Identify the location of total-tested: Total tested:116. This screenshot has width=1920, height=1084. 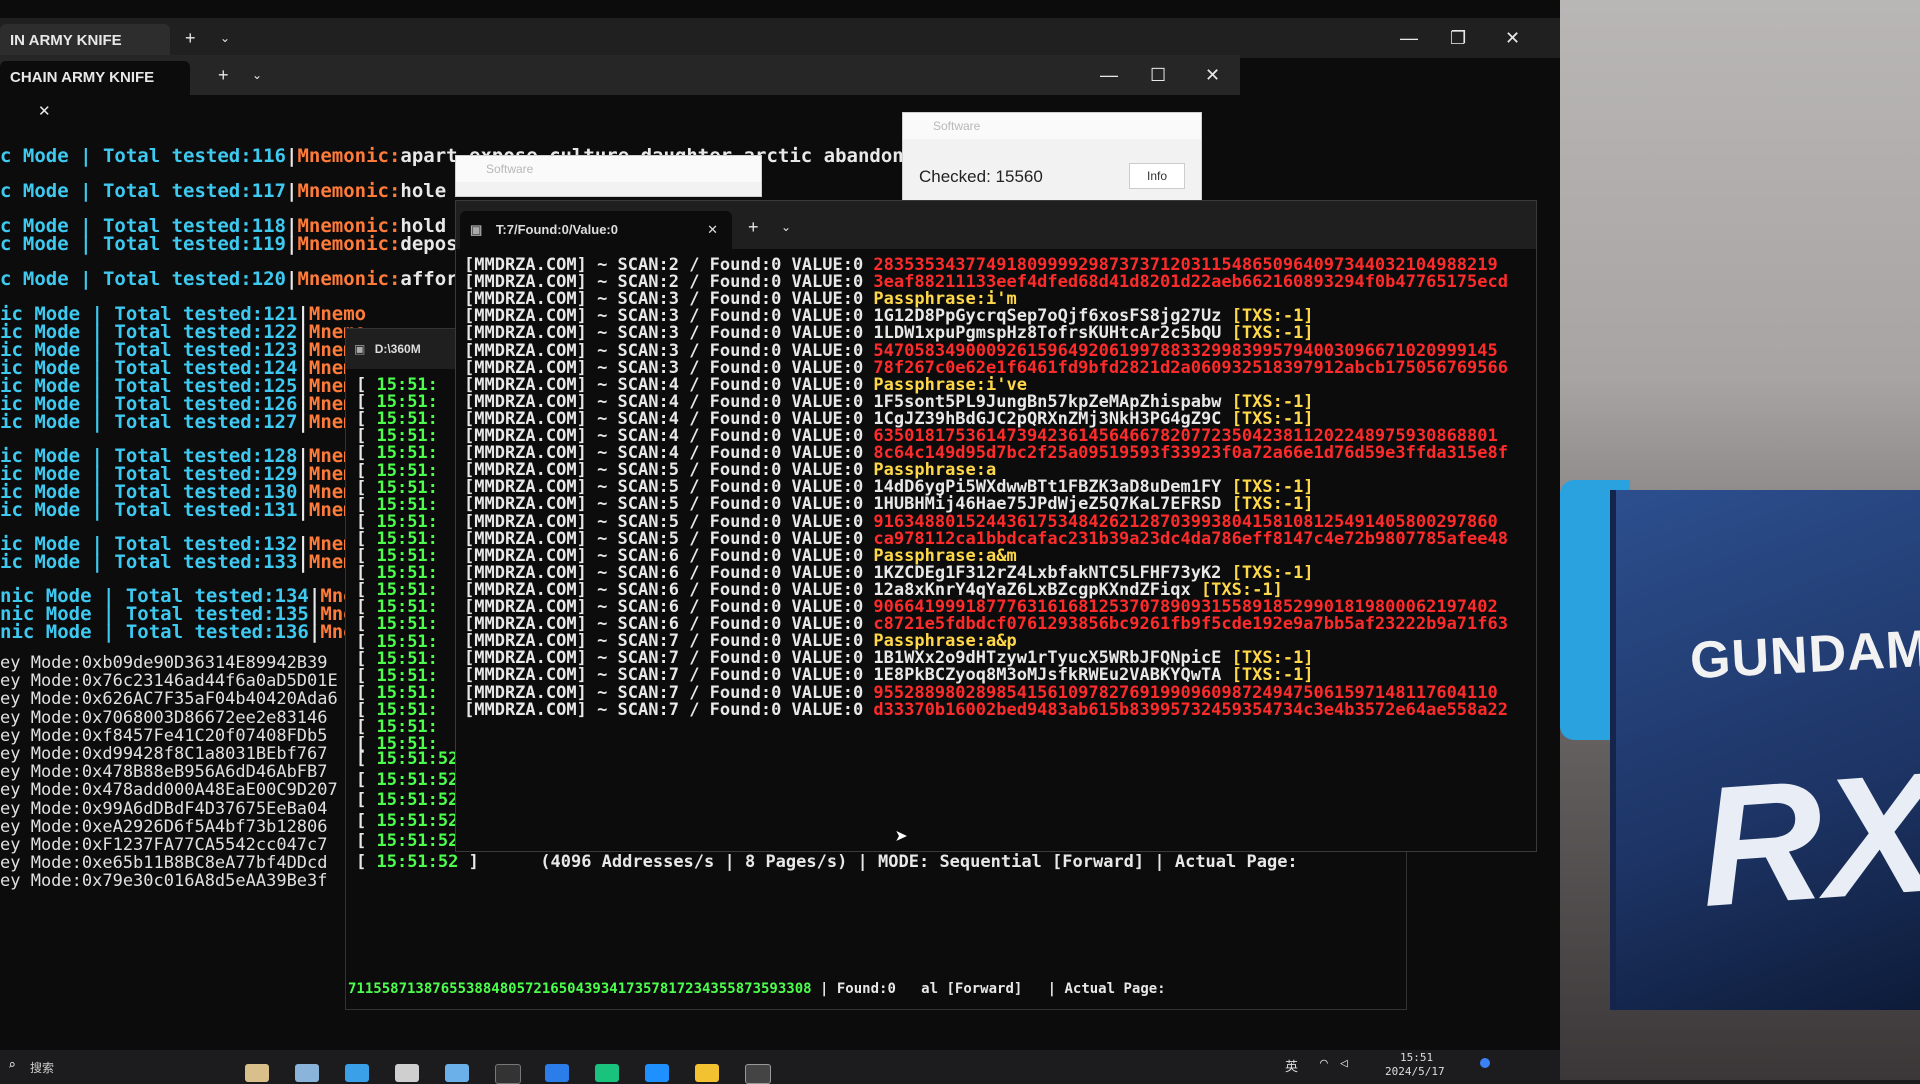
(194, 156).